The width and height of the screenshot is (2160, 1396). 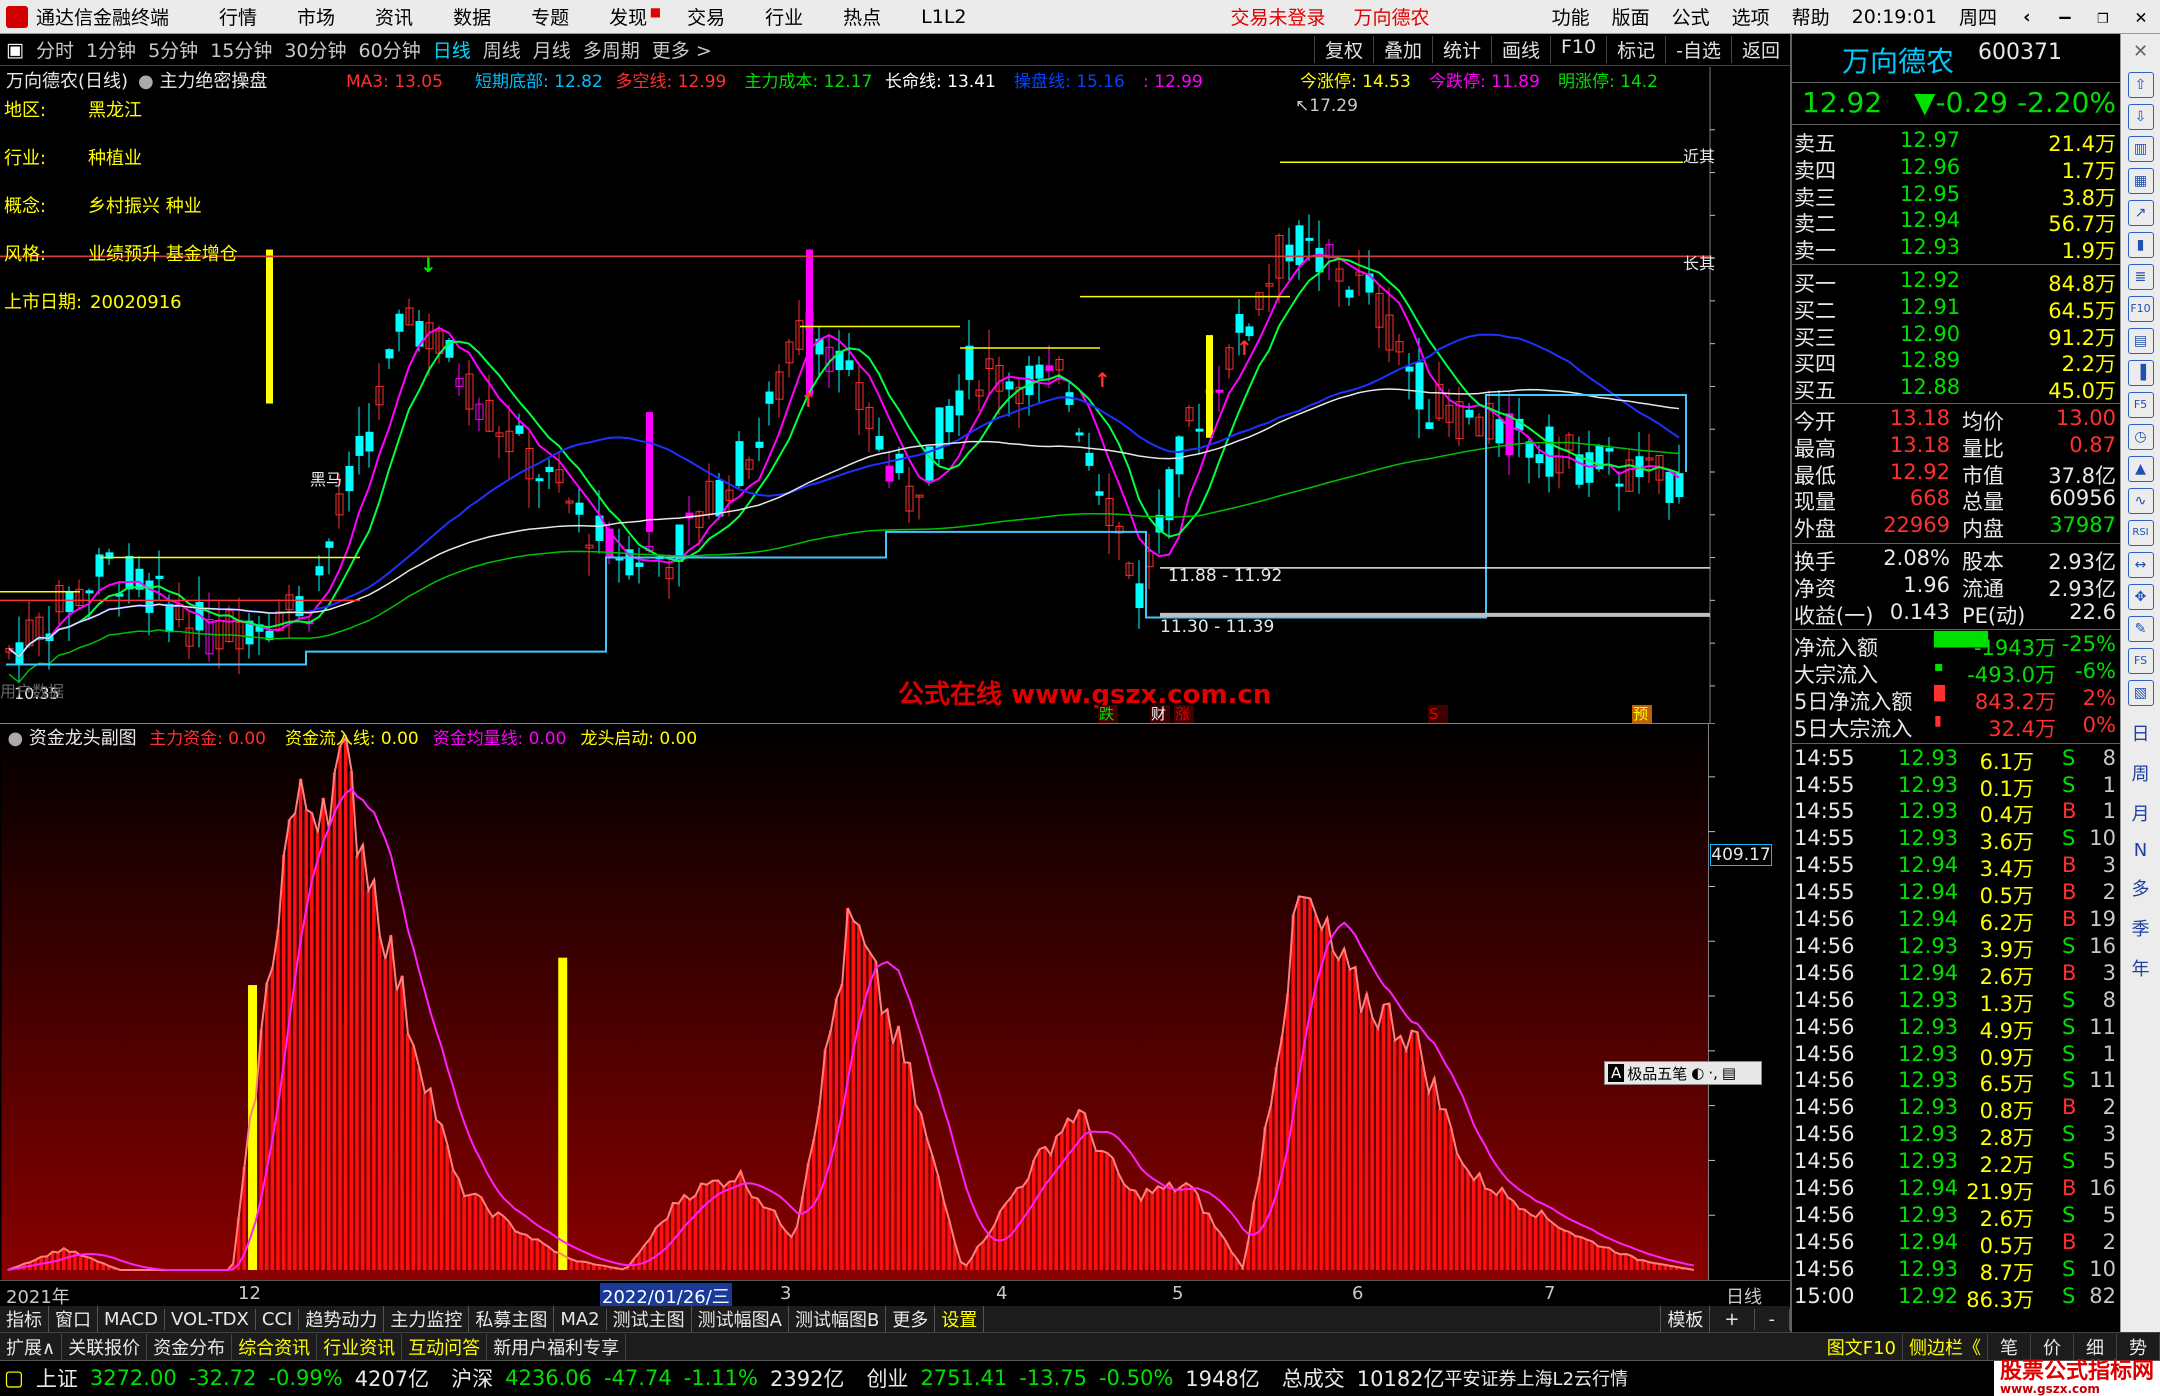 I want to click on arrow-icon: ↔, so click(x=2140, y=565).